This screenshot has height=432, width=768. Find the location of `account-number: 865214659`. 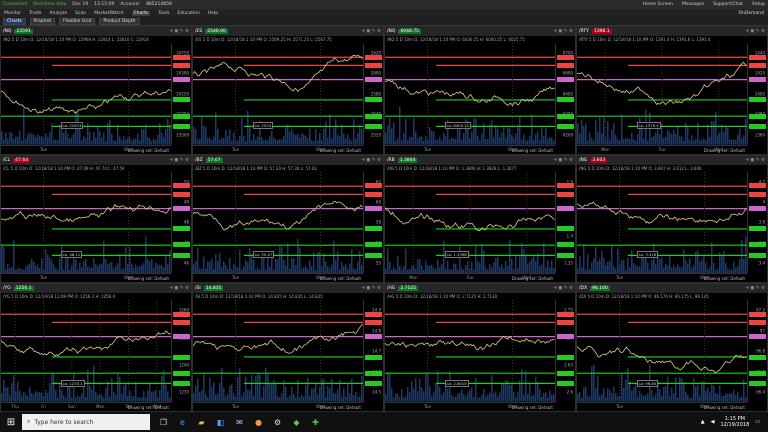

account-number: 865214659 is located at coordinates (159, 4).